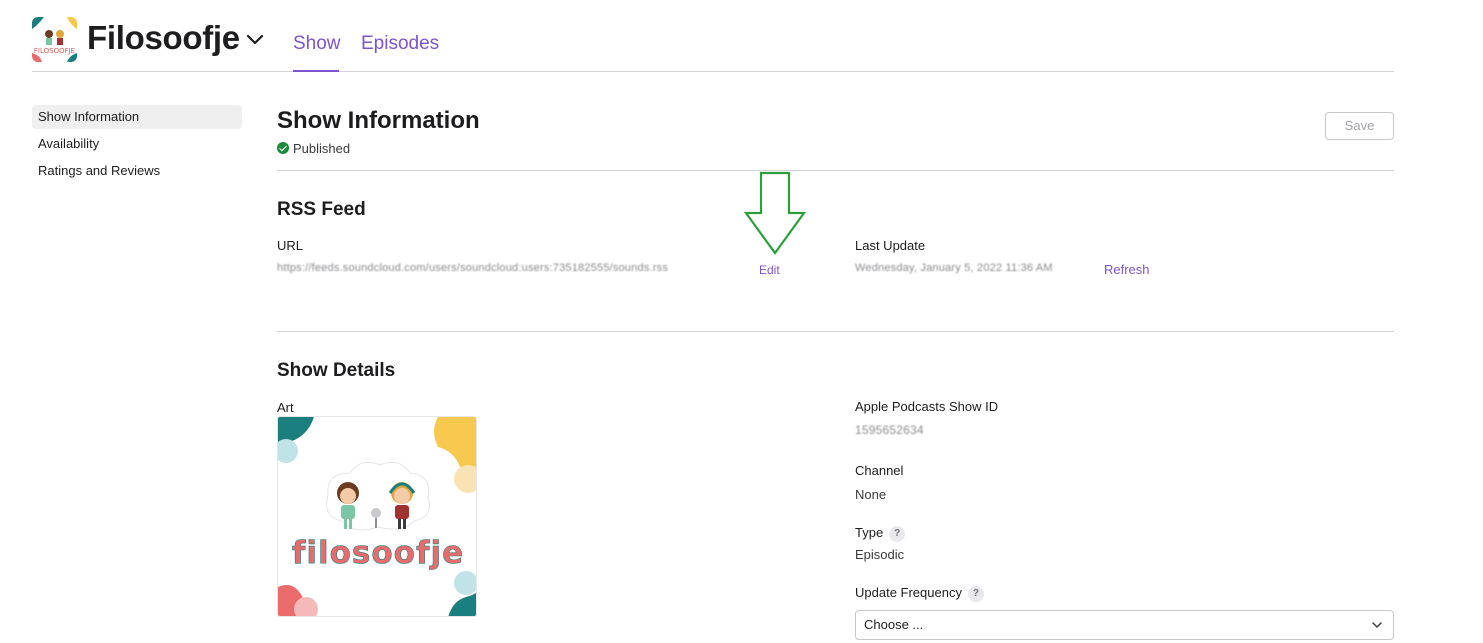 The height and width of the screenshot is (643, 1483). What do you see at coordinates (869, 532) in the screenshot?
I see `type-label-text: Type` at bounding box center [869, 532].